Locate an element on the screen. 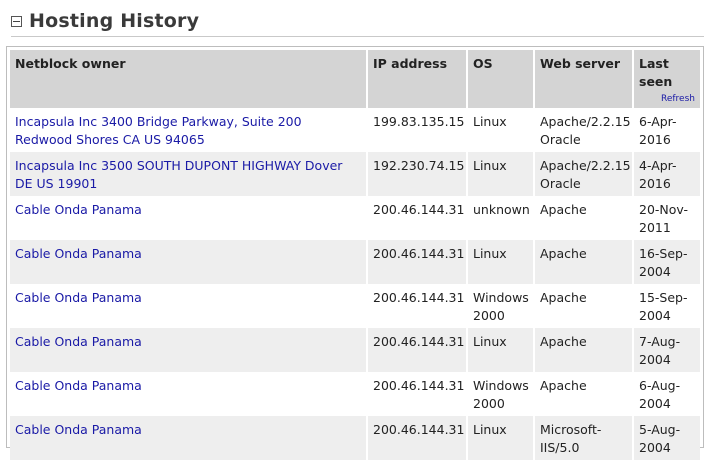 This screenshot has height=464, width=718. last-seen-cell: 5-Aug-2004 is located at coordinates (666, 438).